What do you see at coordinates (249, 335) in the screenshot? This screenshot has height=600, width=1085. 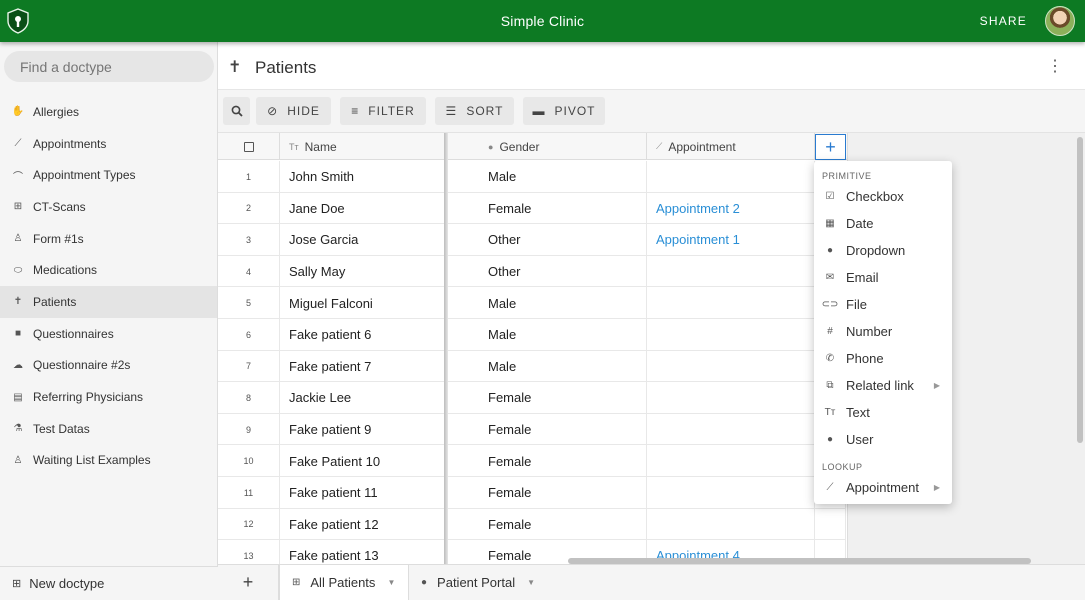 I see `row-number-cell: 6` at bounding box center [249, 335].